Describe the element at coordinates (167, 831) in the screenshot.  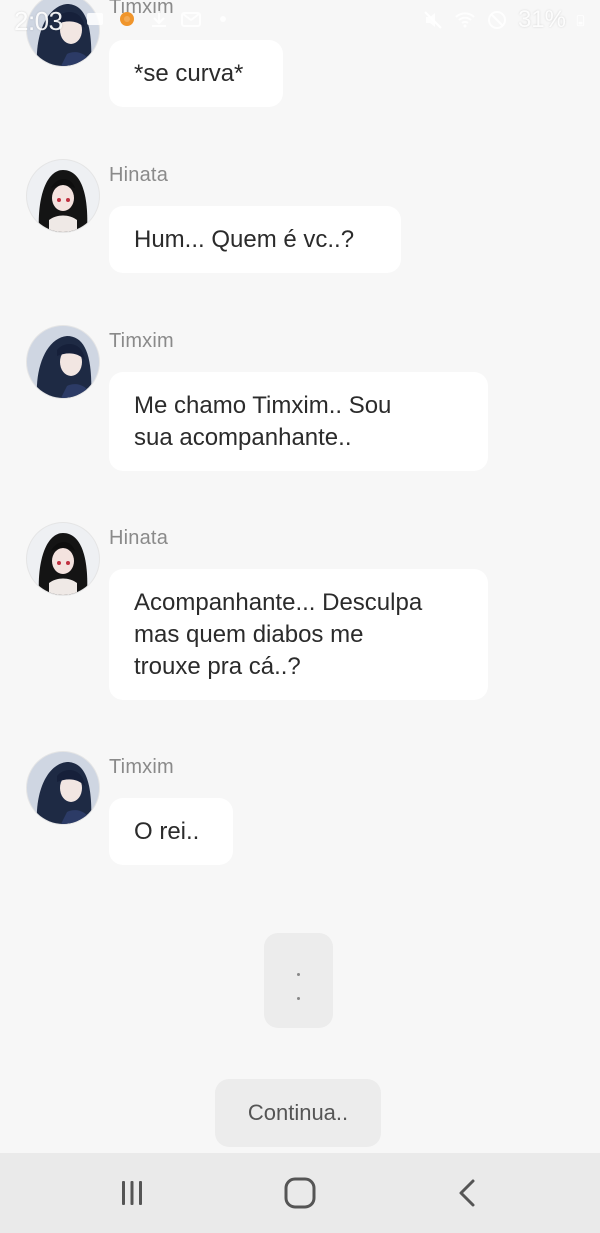
I see `message-text: O rei..` at that location.